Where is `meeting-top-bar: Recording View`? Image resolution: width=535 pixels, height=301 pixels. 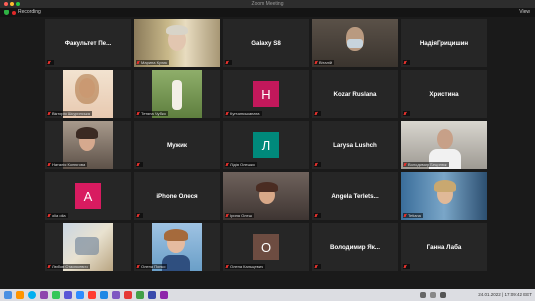
meeting-top-bar: Recording View is located at coordinates (267, 12).